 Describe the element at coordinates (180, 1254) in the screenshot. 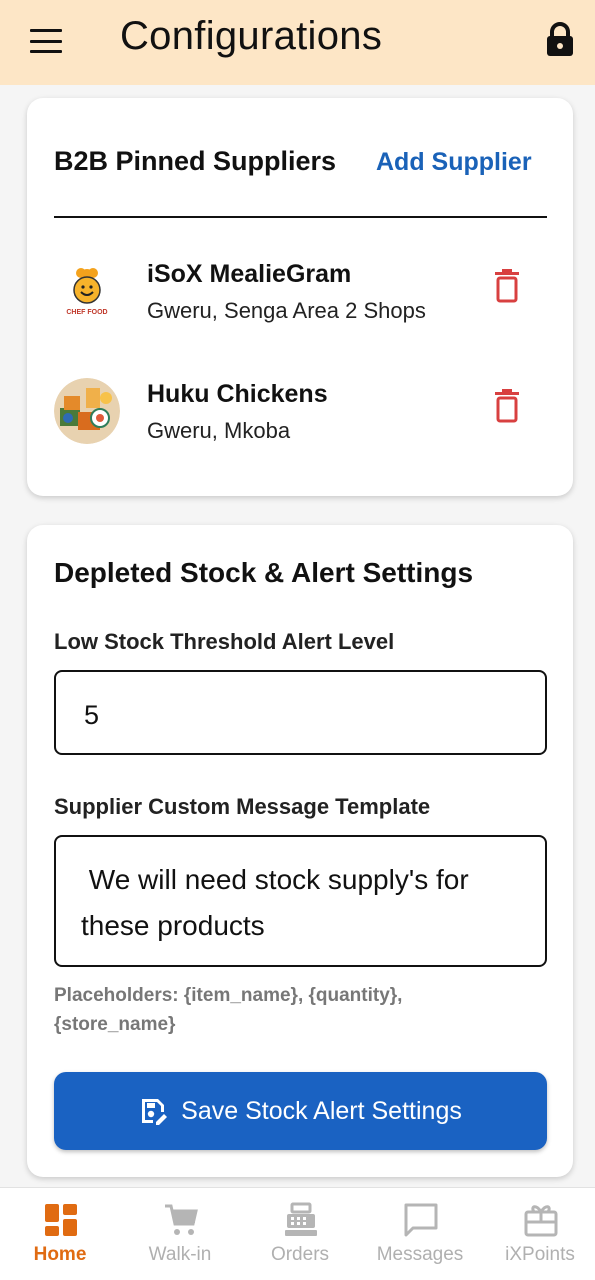

I see `nav-label: Walk-in` at that location.